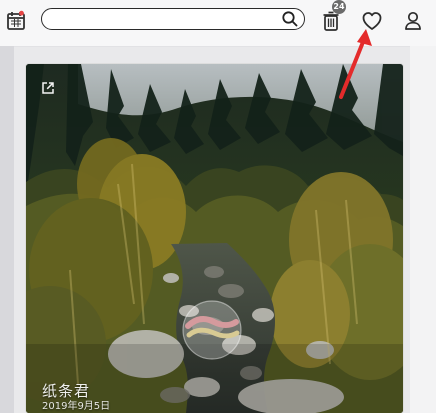 Image resolution: width=436 pixels, height=413 pixels. I want to click on left-card-peek, so click(7, 229).